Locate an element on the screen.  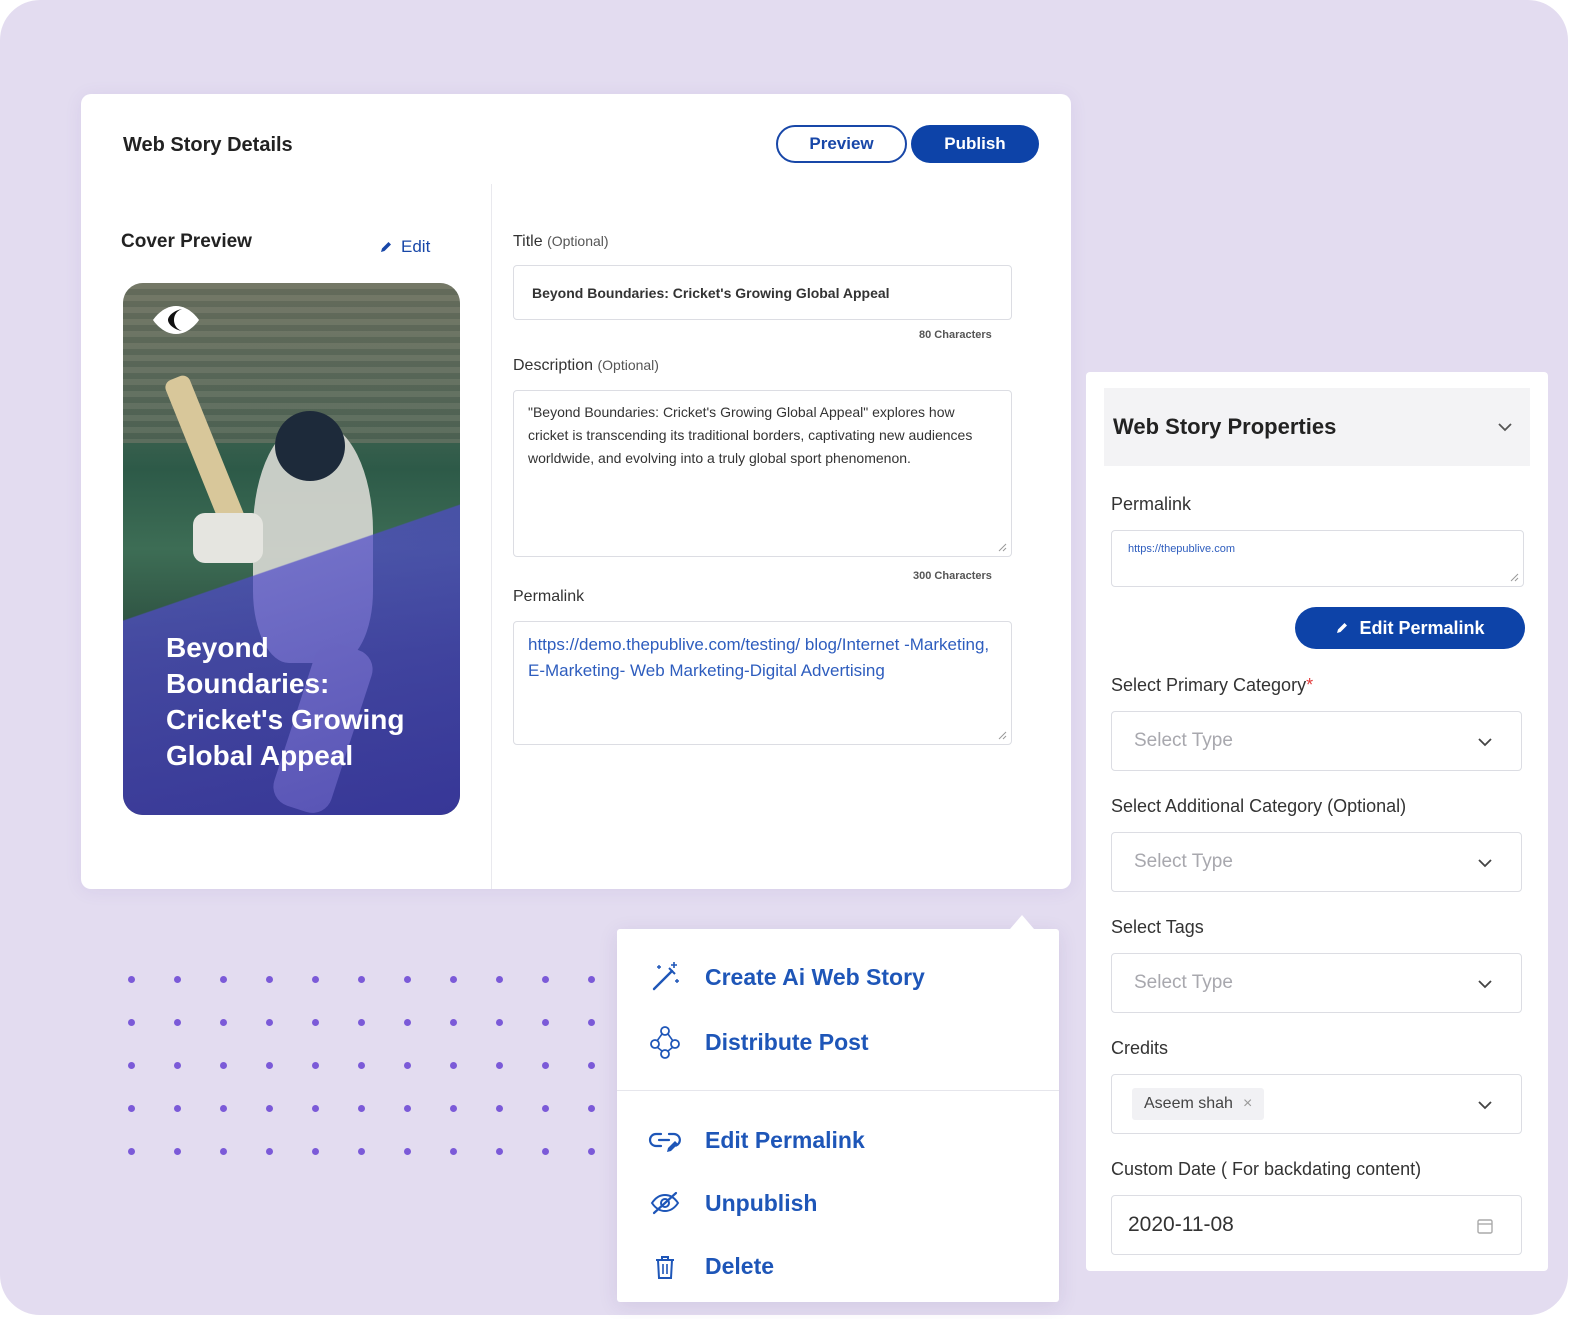
primary-category-select: Select Type is located at coordinates (1316, 741).